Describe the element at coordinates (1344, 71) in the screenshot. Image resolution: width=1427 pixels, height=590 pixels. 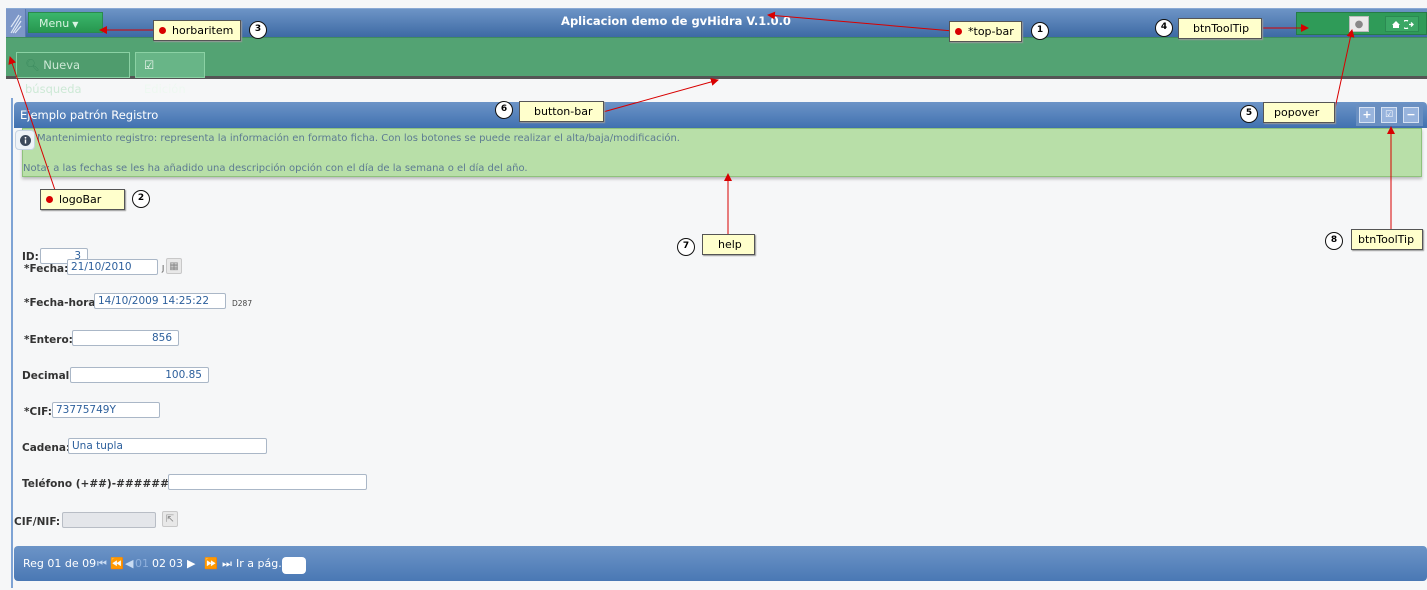
I see `arrow-popover` at that location.